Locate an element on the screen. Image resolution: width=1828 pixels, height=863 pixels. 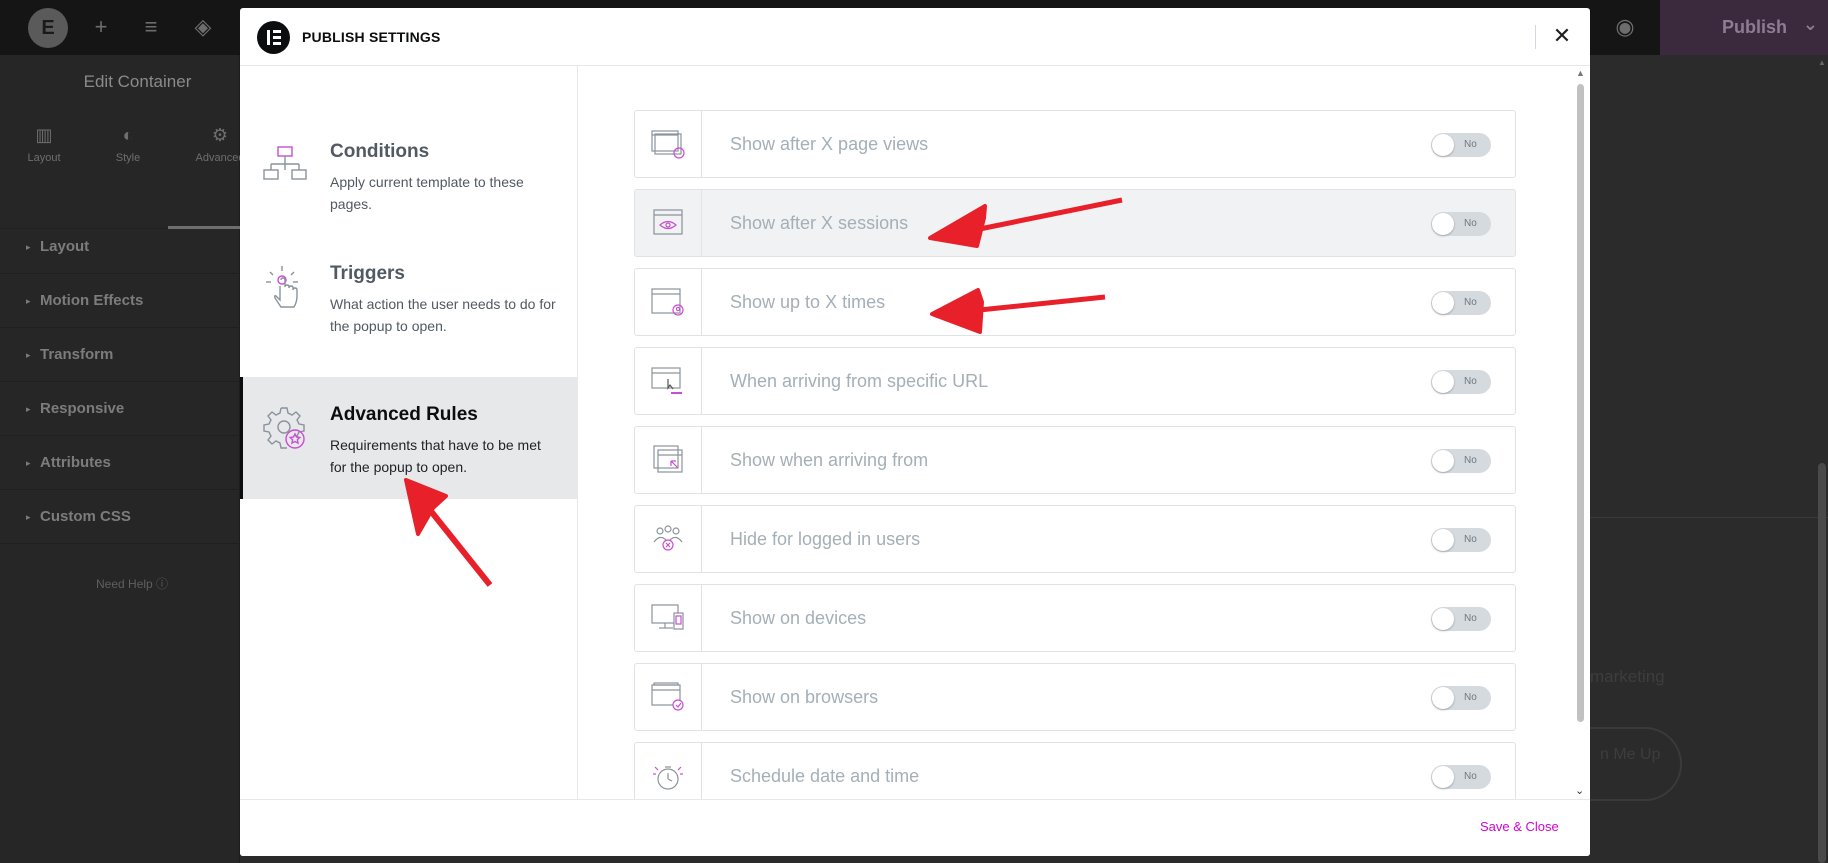
tab-layout: ▥ Layout is located at coordinates (44, 144).